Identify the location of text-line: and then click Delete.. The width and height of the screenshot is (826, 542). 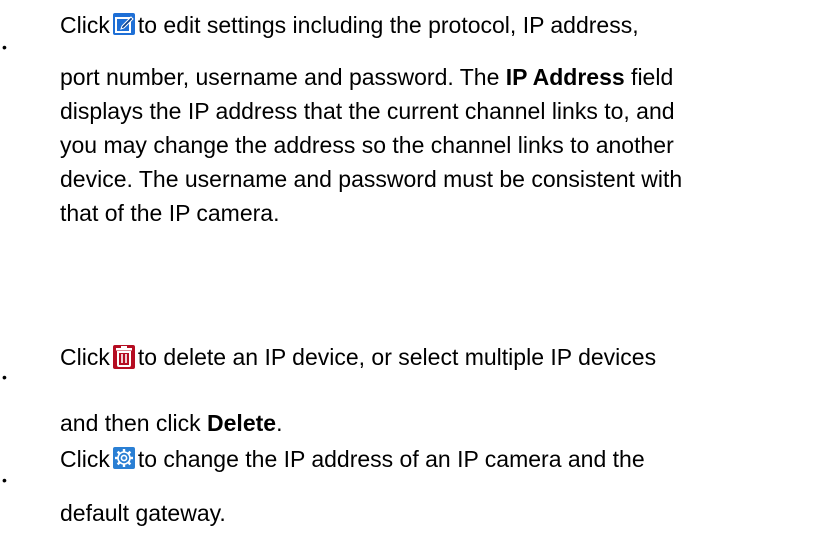
(171, 423).